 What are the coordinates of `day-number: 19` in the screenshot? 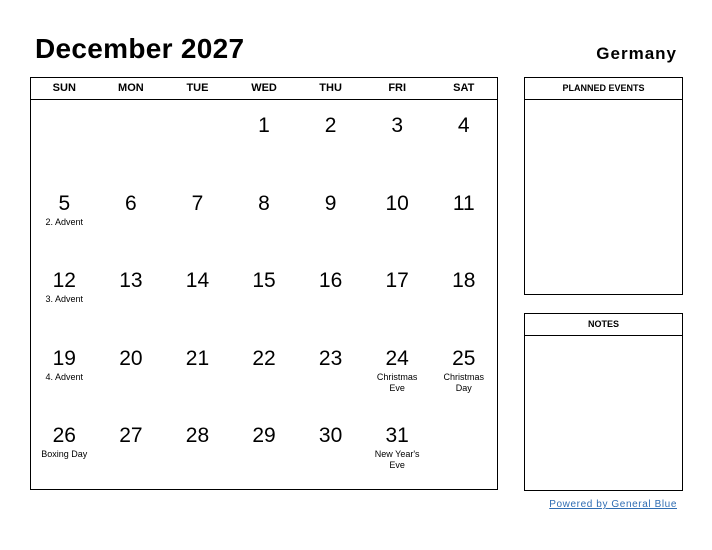 It's located at (64, 358).